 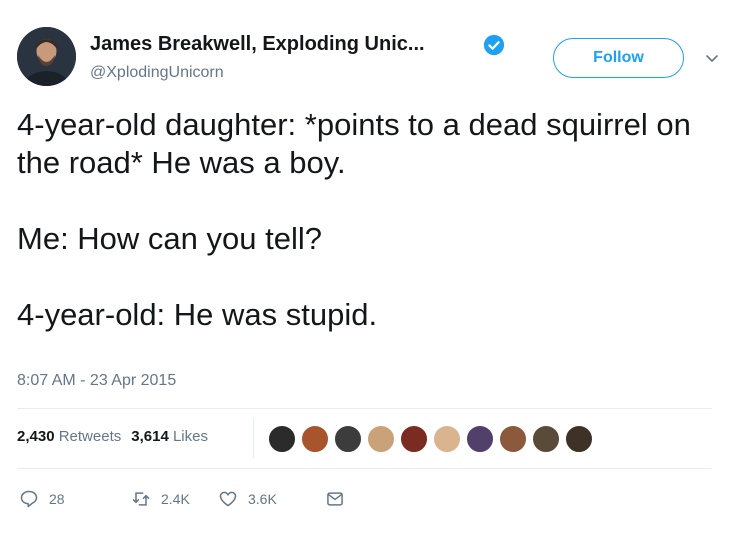 I want to click on tweet-stats: 2,430 Retweets 3,614 Likes, so click(x=112, y=436).